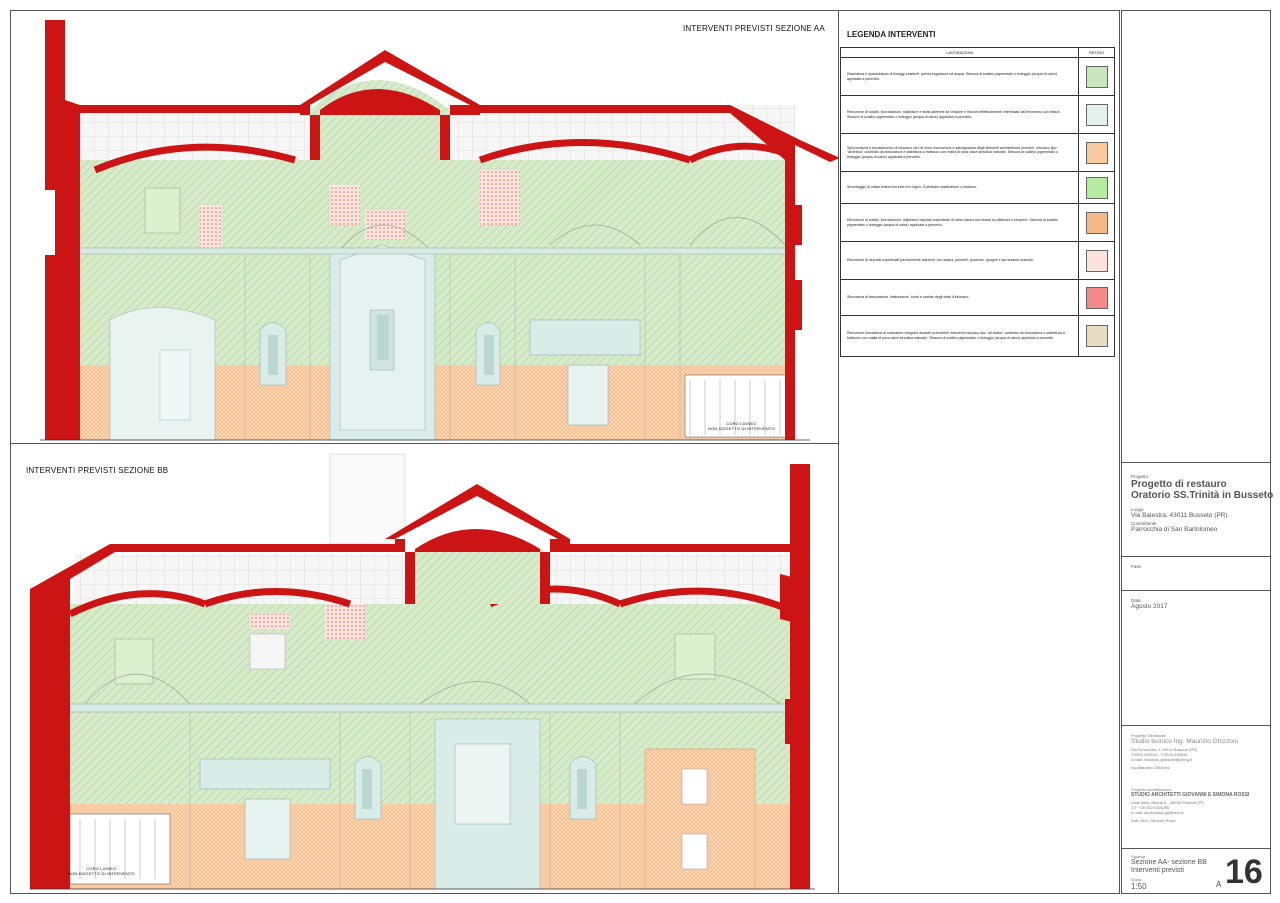 This screenshot has height=903, width=1280. Describe the element at coordinates (1097, 52) in the screenshot. I see `legend-col-retino: RETINO` at that location.